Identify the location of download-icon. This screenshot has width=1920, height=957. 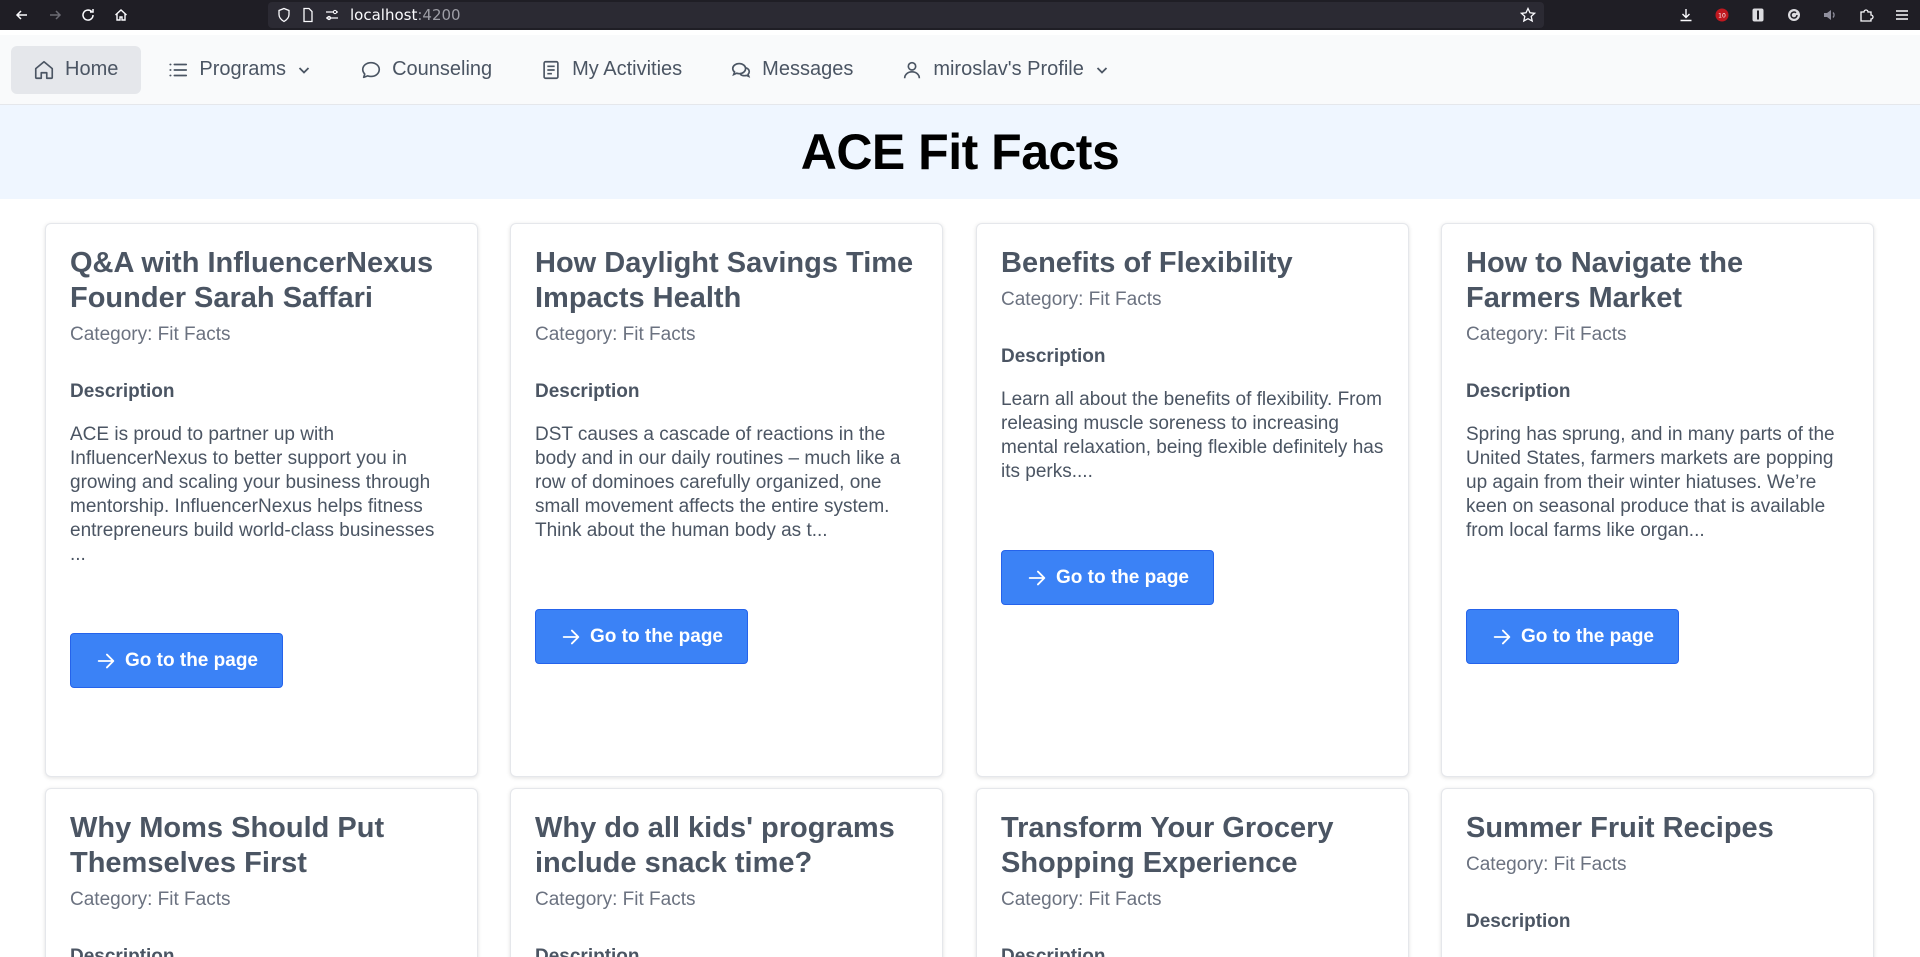
(1686, 15).